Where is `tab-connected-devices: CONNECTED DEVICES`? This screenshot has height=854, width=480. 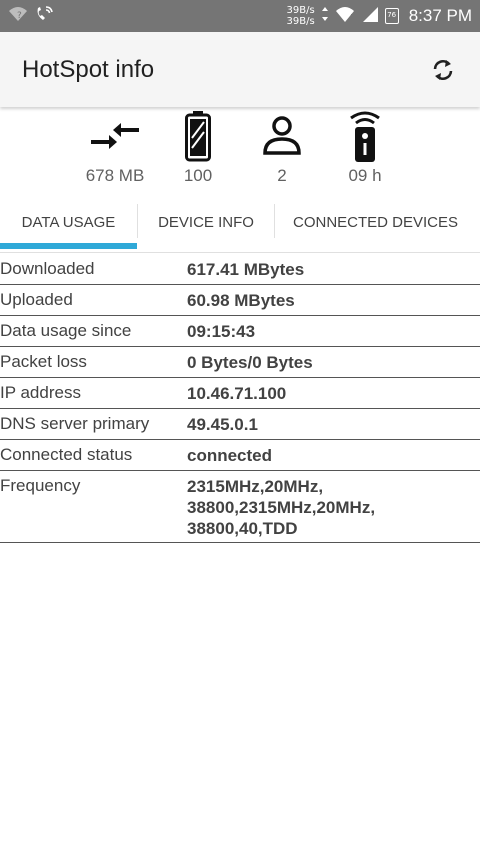 tab-connected-devices: CONNECTED DEVICES is located at coordinates (375, 222).